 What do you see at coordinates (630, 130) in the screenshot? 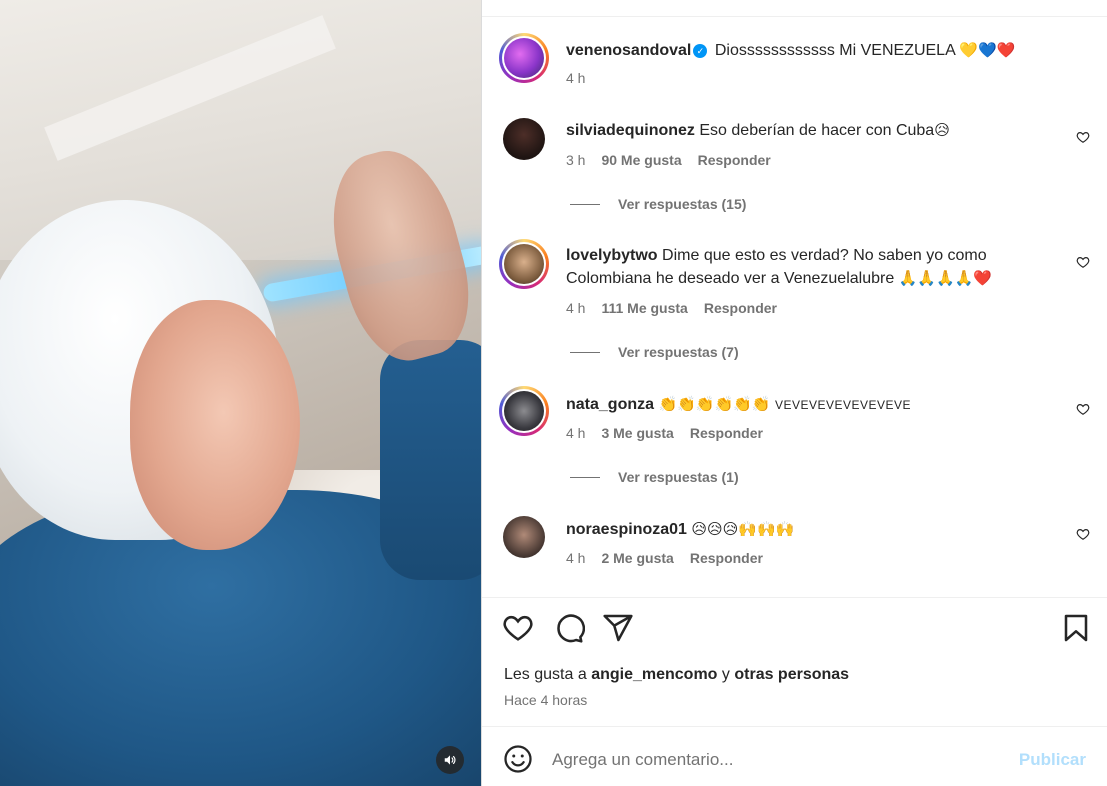
I see `comment-username: silviadequinonez` at bounding box center [630, 130].